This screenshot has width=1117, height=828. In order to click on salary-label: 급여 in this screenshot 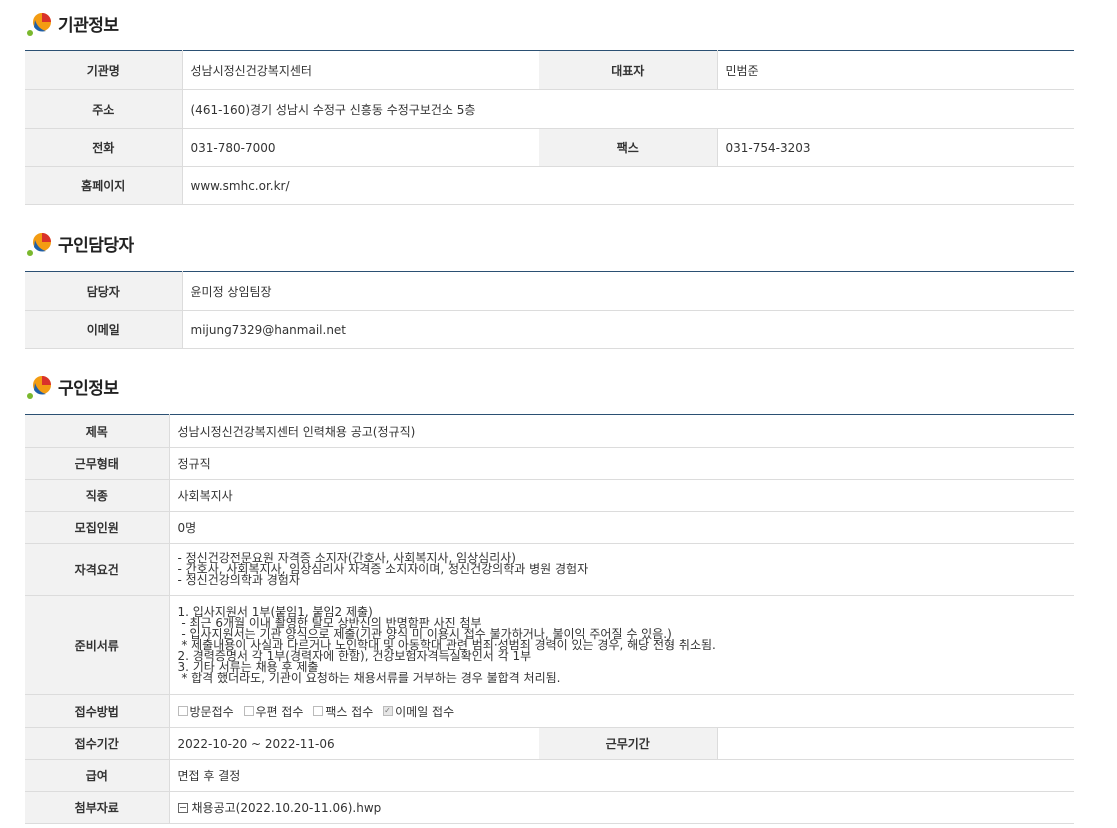, I will do `click(97, 775)`.